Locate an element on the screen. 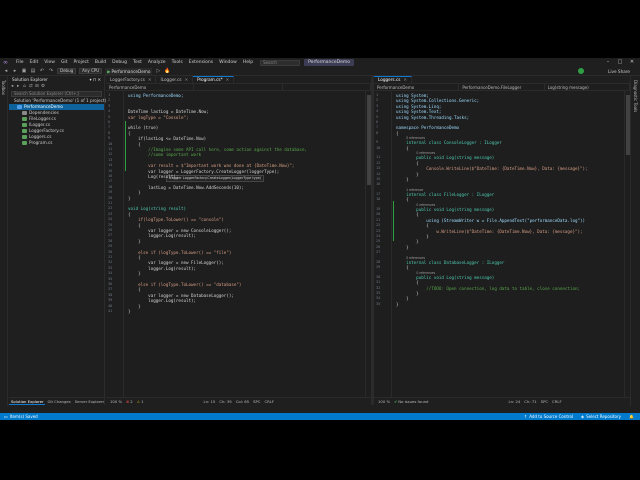 Image resolution: width=640 pixels, height=480 pixels. minimize-icon: – is located at coordinates (608, 62).